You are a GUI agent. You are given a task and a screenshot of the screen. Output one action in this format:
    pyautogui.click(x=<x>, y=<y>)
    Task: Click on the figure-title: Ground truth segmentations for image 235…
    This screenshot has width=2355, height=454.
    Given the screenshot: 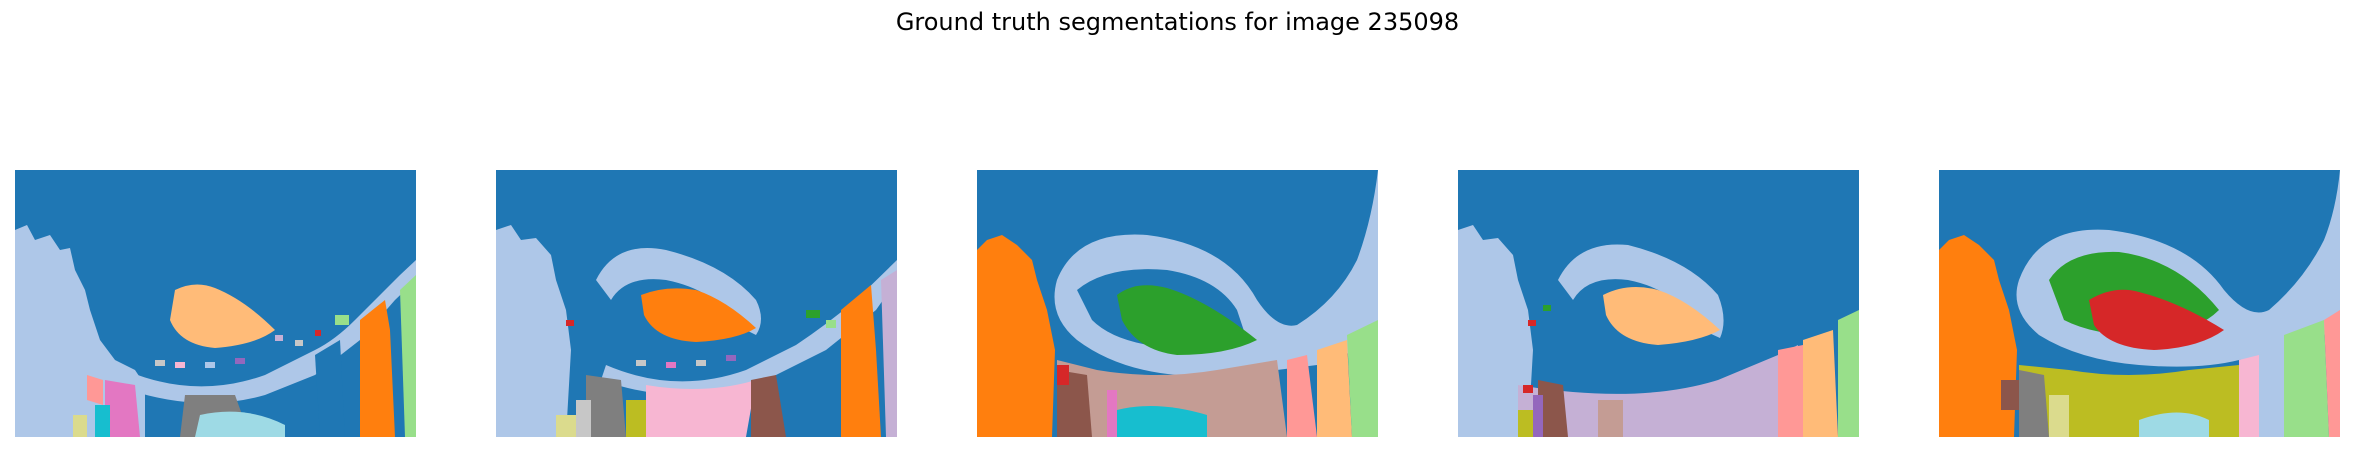 What is the action you would take?
    pyautogui.click(x=1177, y=22)
    